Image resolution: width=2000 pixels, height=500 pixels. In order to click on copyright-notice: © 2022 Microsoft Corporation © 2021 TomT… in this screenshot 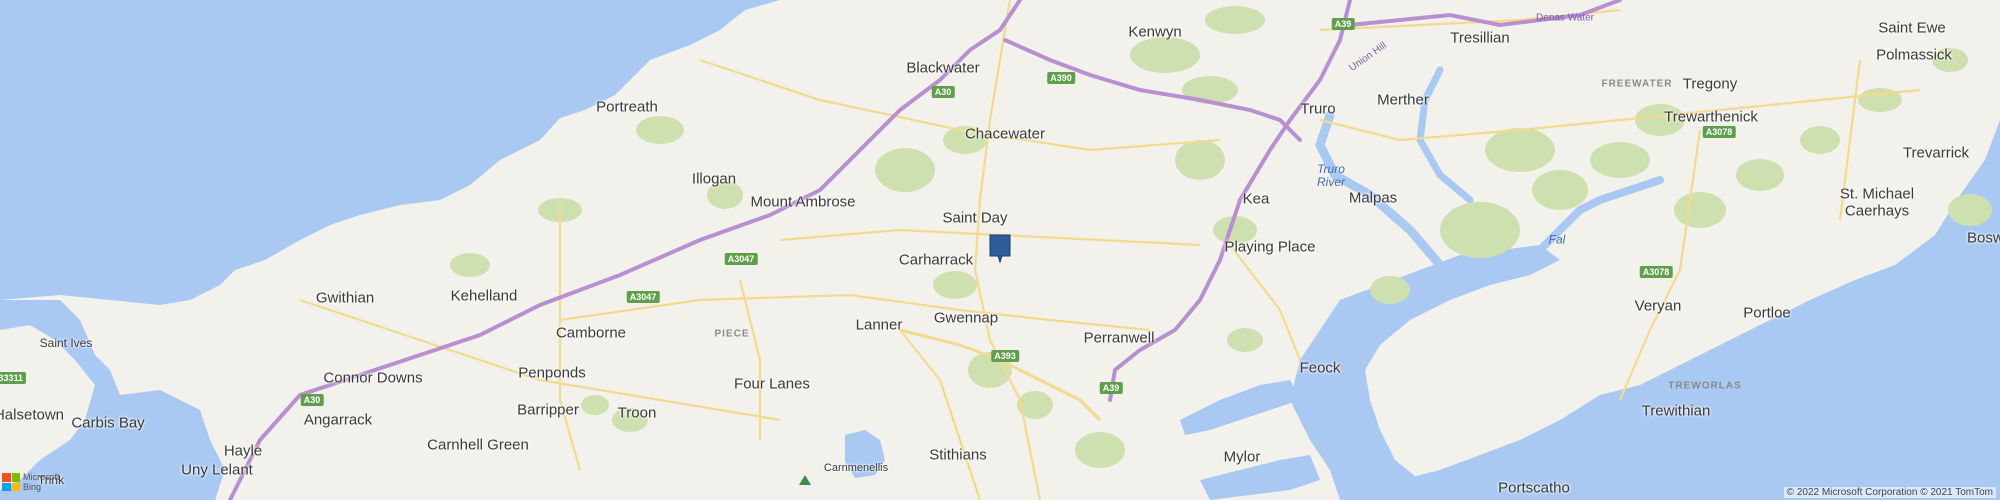, I will do `click(1889, 492)`.